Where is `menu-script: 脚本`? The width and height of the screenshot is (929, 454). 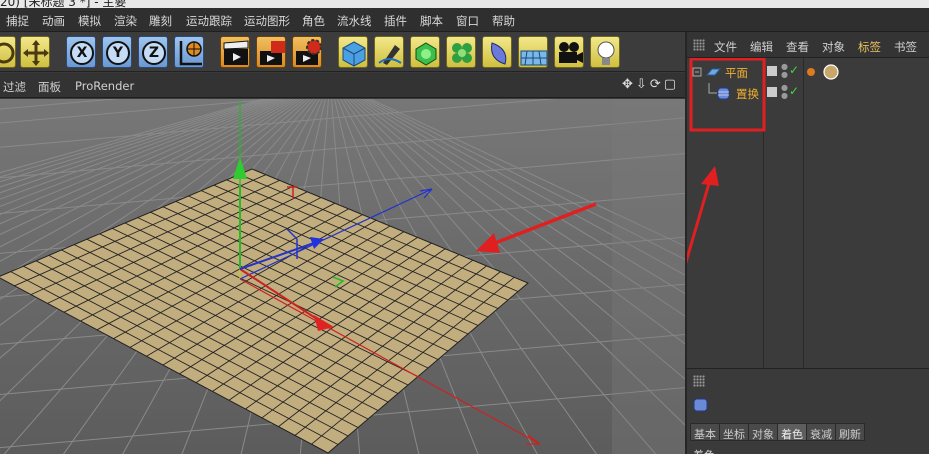
menu-script: 脚本 is located at coordinates (431, 21).